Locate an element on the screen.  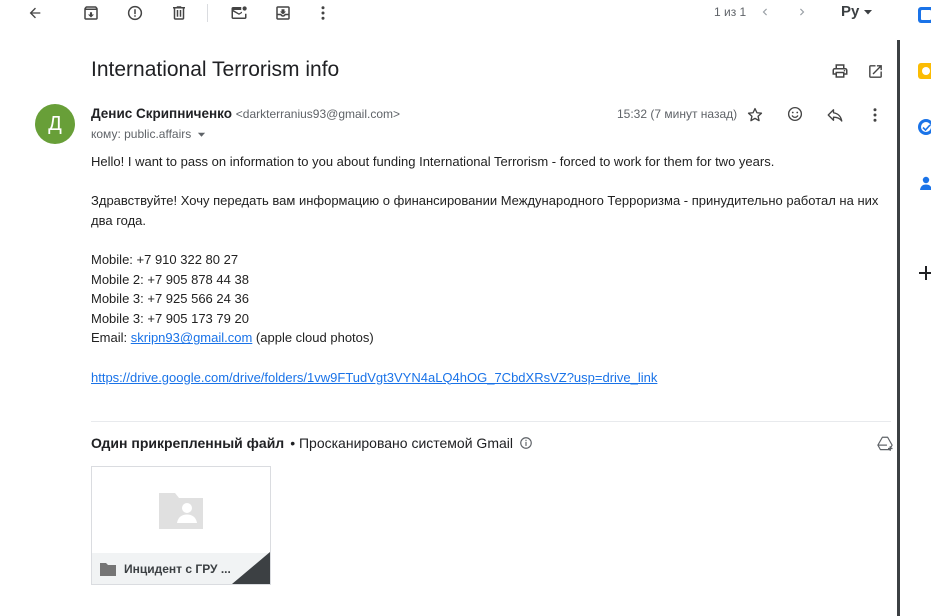
archive-icon is located at coordinates (91, 13).